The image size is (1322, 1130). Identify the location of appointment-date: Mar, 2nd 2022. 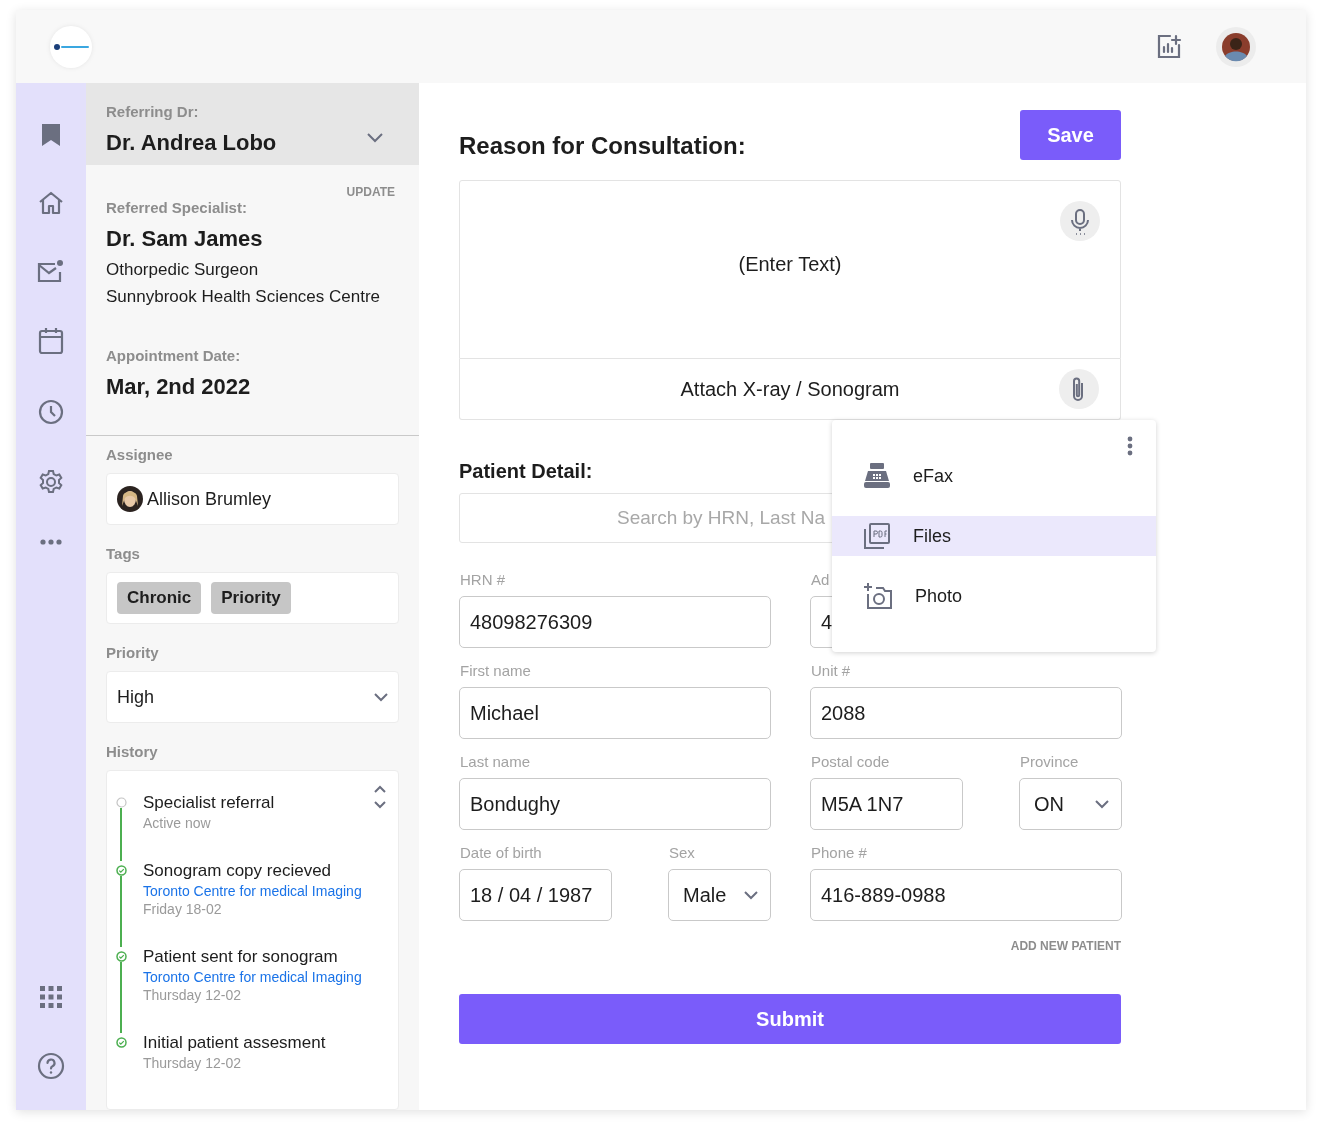
(179, 387).